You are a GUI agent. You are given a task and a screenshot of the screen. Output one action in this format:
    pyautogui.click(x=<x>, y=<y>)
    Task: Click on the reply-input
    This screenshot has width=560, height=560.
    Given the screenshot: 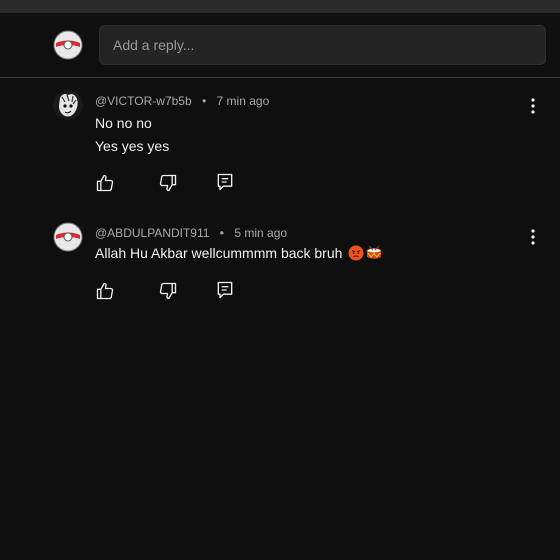 What is the action you would take?
    pyautogui.click(x=322, y=45)
    